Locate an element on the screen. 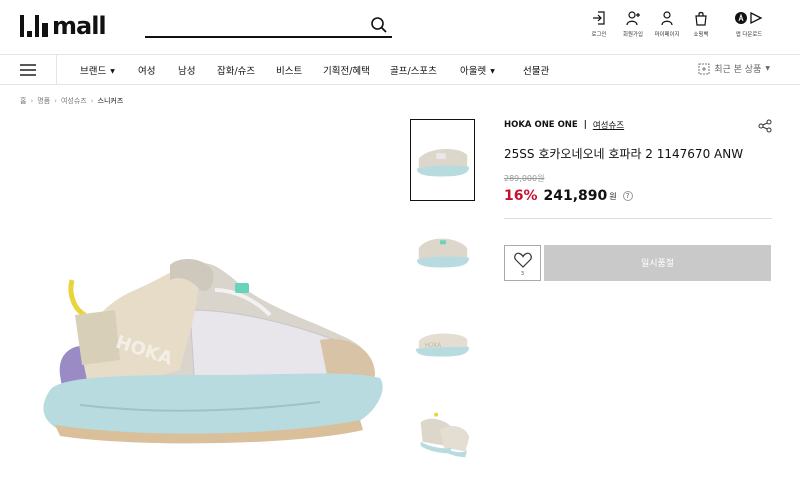 This screenshot has height=477, width=800. login-icon is located at coordinates (599, 18).